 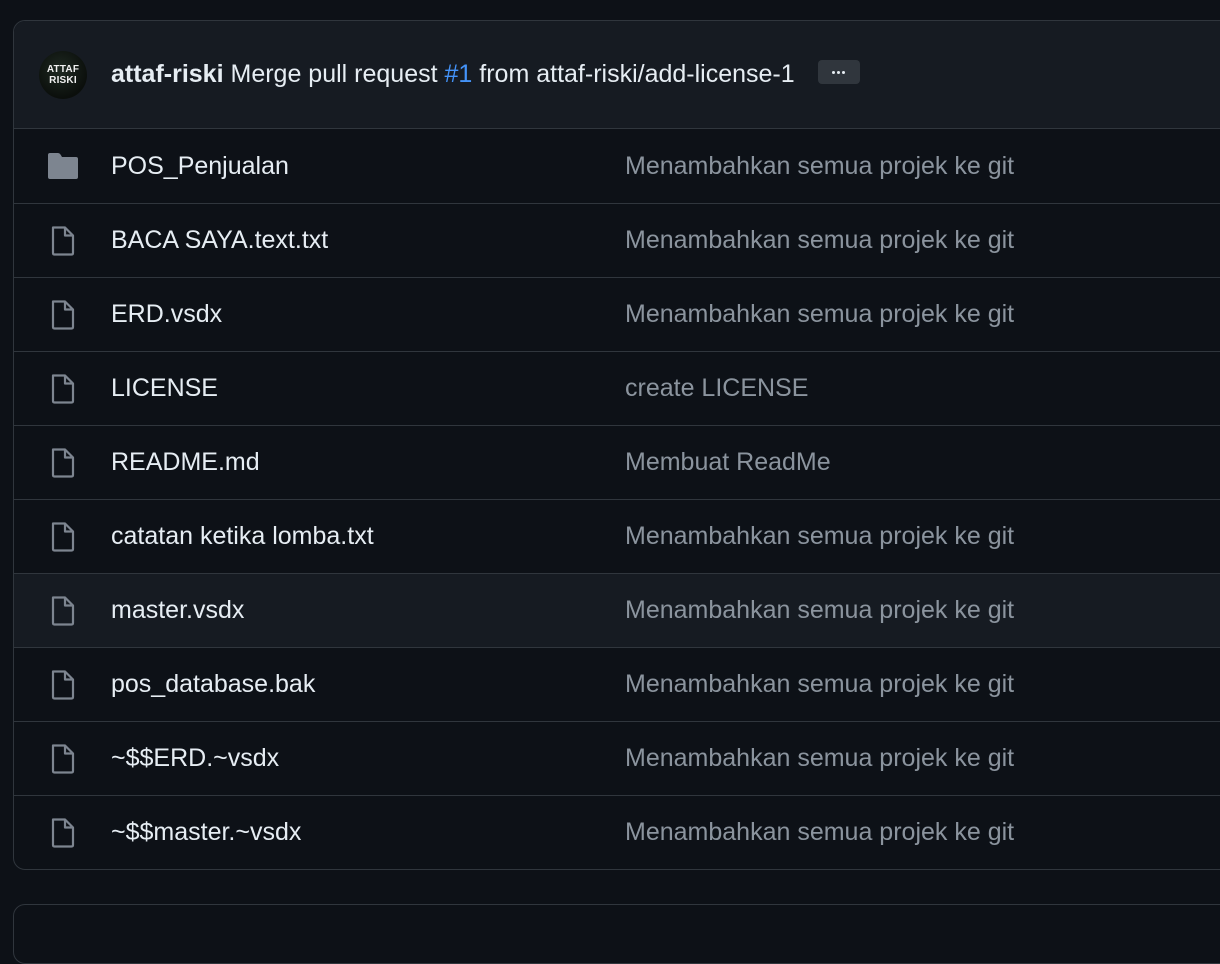 I want to click on commit-message-link: Membuat ReadMe, so click(x=728, y=462).